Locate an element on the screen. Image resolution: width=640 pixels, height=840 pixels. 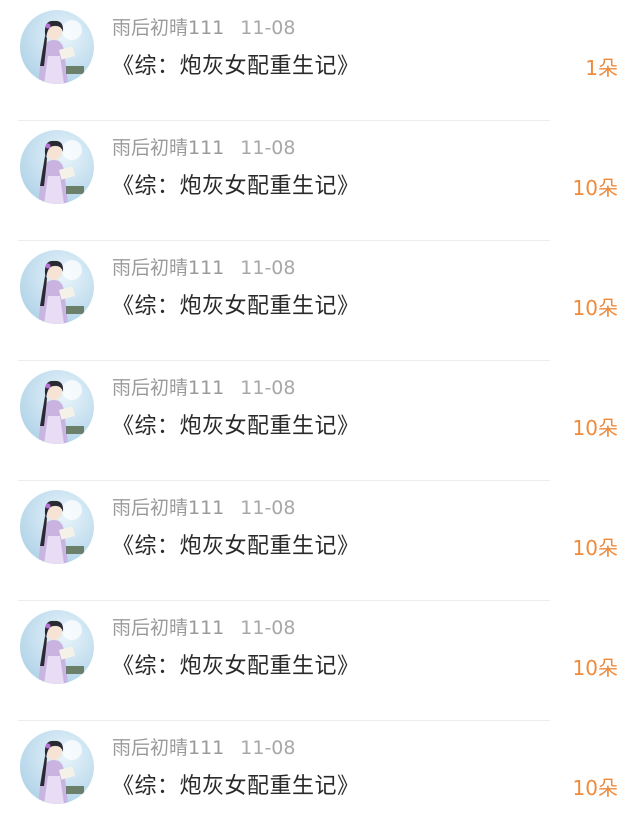
flower-count: 1朵 is located at coordinates (601, 68).